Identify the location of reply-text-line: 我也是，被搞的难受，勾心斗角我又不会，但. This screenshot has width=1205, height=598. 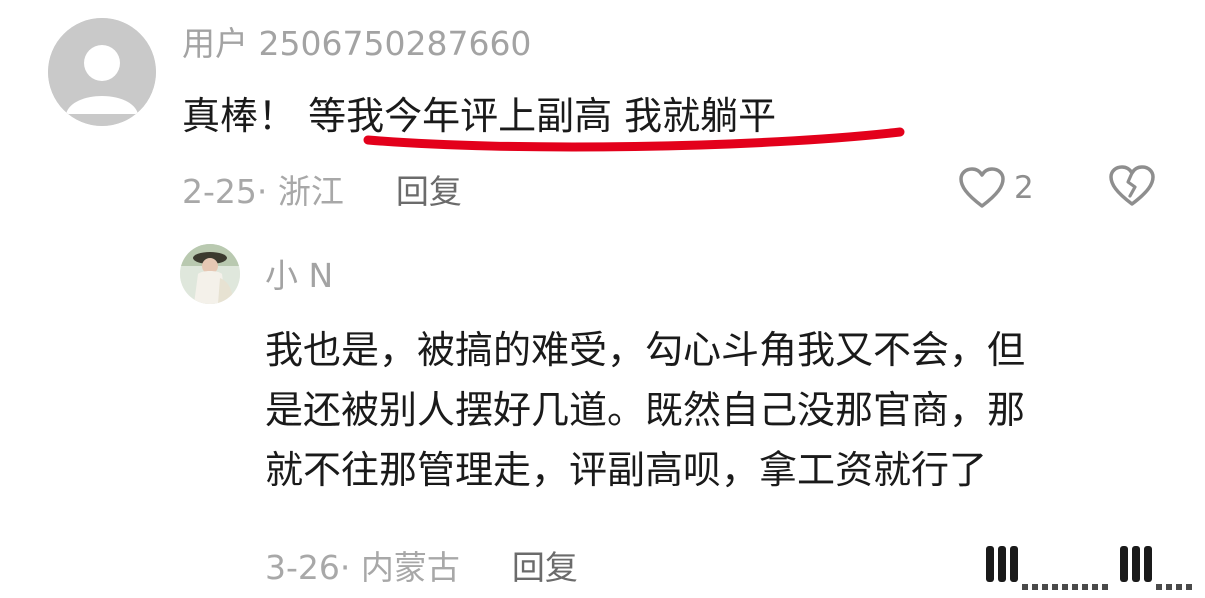
(645, 350).